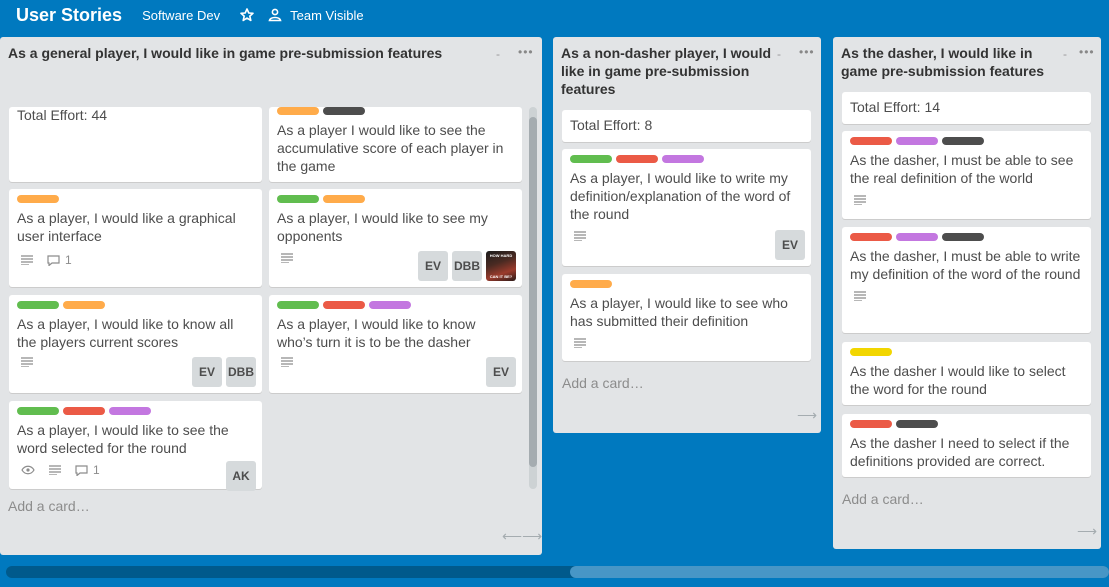 This screenshot has height=587, width=1109. What do you see at coordinates (62, 115) in the screenshot?
I see `card-title: Total Effort: 44` at bounding box center [62, 115].